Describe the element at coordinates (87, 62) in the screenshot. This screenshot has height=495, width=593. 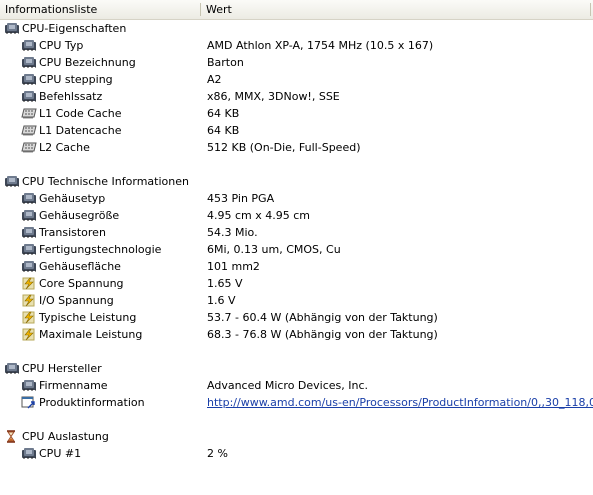
I see `item-label: CPU Bezeichnung` at that location.